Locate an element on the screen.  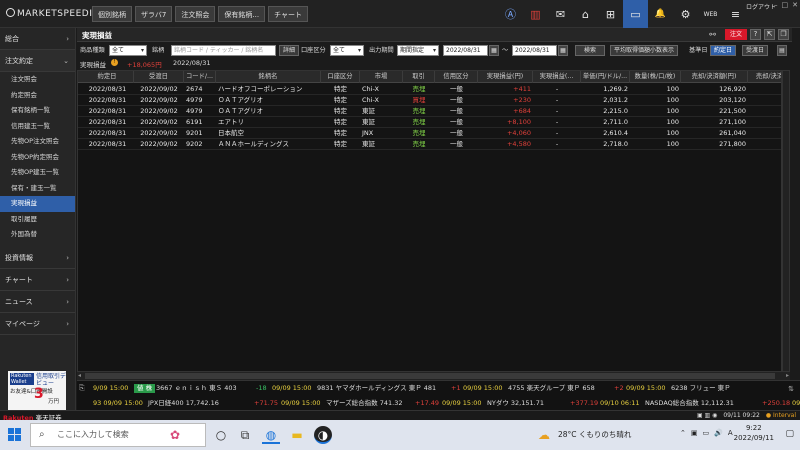
home-icon: ⌂ is located at coordinates (585, 14).